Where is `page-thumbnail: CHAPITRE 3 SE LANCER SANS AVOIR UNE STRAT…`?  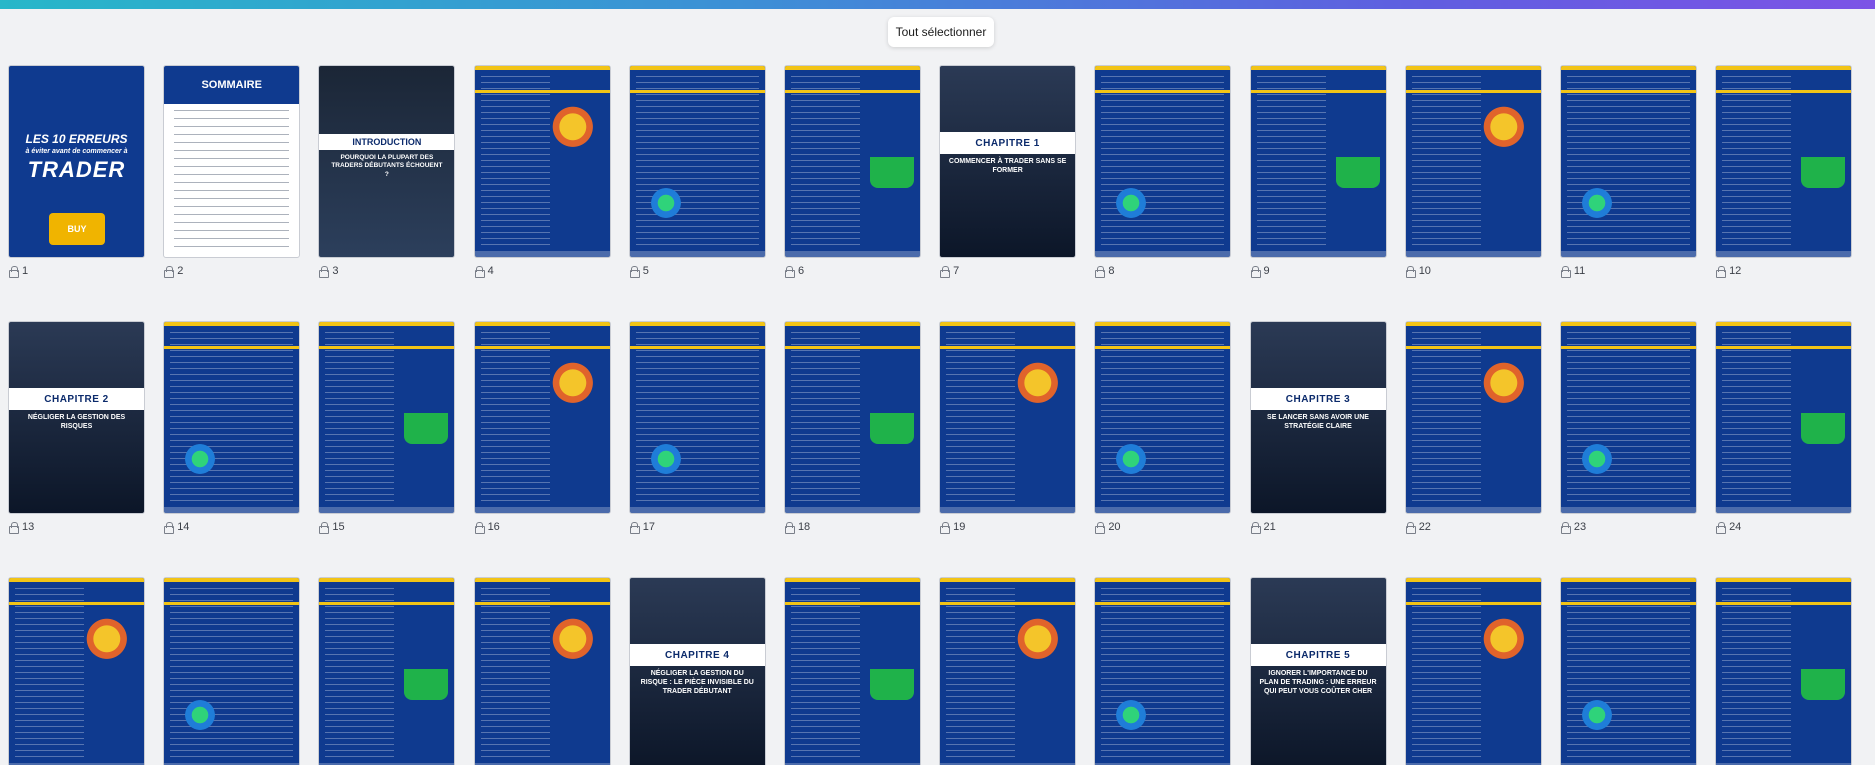
page-thumbnail: CHAPITRE 3 SE LANCER SANS AVOIR UNE STRAT… is located at coordinates (1318, 417).